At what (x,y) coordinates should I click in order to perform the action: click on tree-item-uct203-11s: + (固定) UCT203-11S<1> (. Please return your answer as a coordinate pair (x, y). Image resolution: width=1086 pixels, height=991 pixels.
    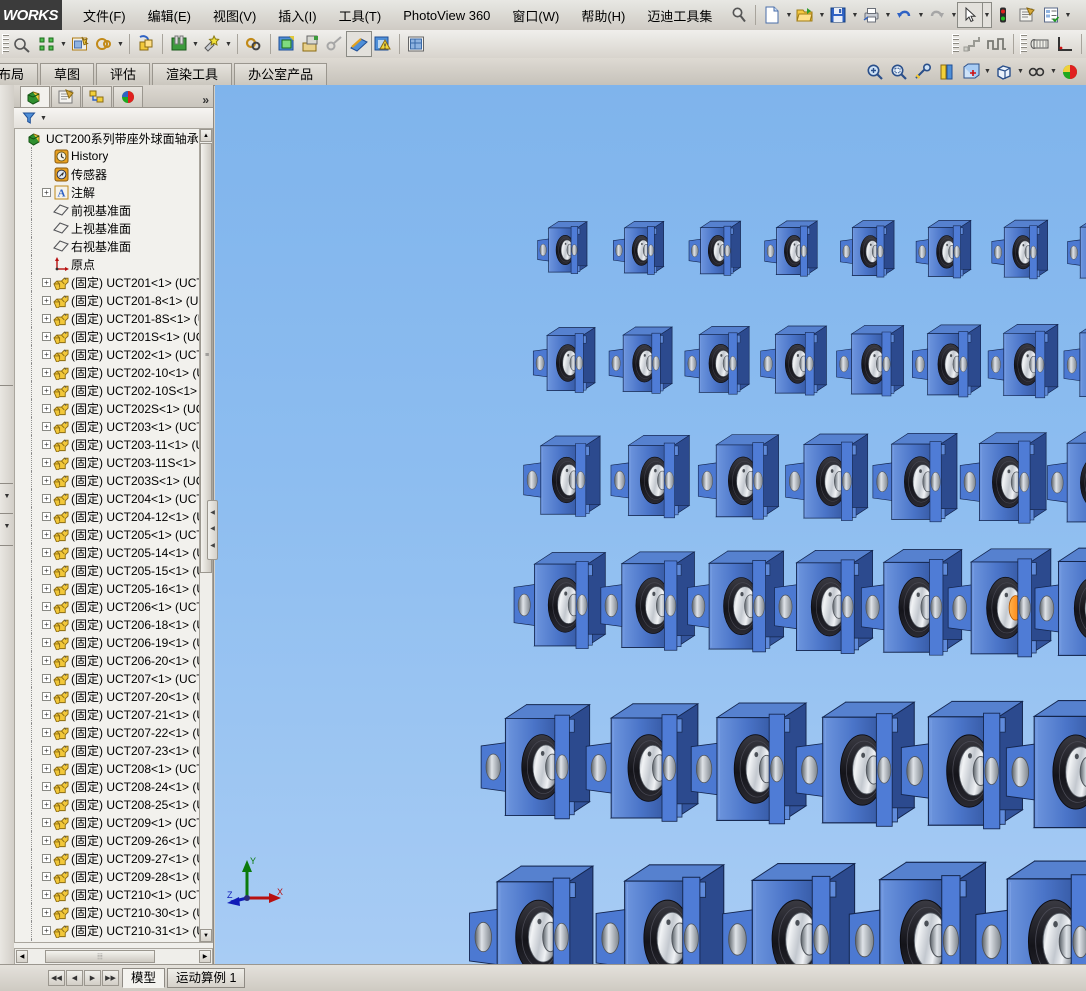
    Looking at the image, I should click on (107, 462).